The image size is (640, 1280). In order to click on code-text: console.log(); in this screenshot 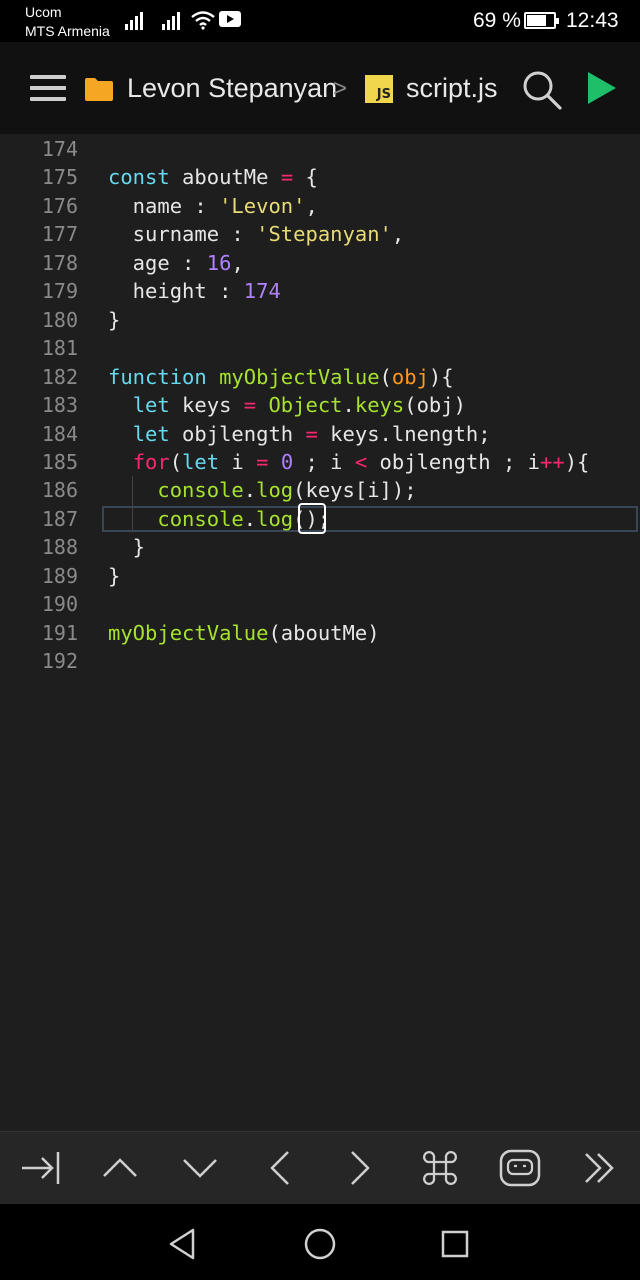, I will do `click(219, 519)`.